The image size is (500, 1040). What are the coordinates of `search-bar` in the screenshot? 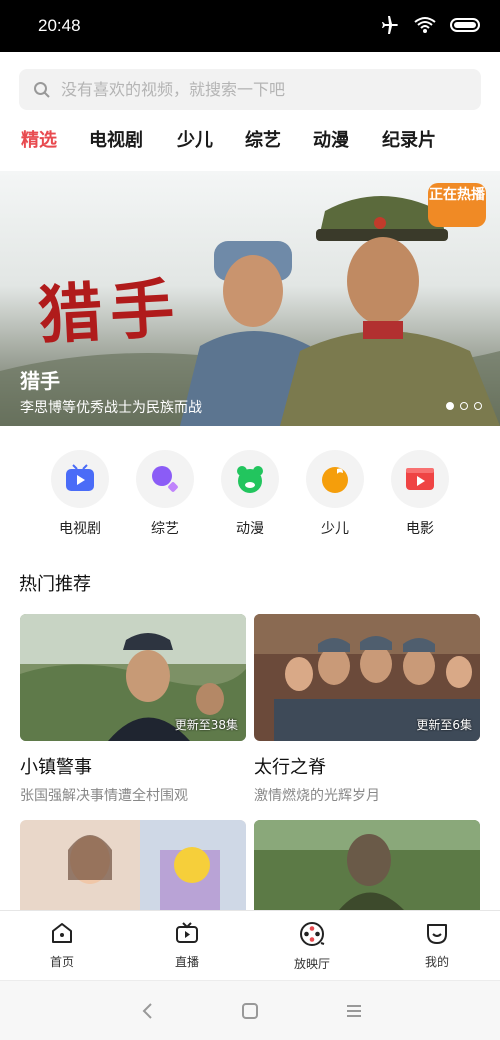 It's located at (250, 89).